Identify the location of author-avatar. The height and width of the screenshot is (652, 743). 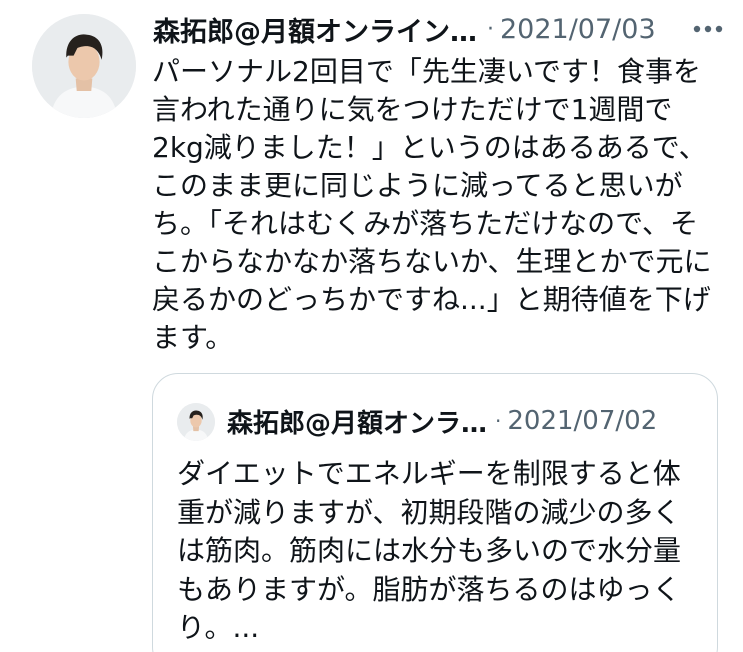
(84, 66).